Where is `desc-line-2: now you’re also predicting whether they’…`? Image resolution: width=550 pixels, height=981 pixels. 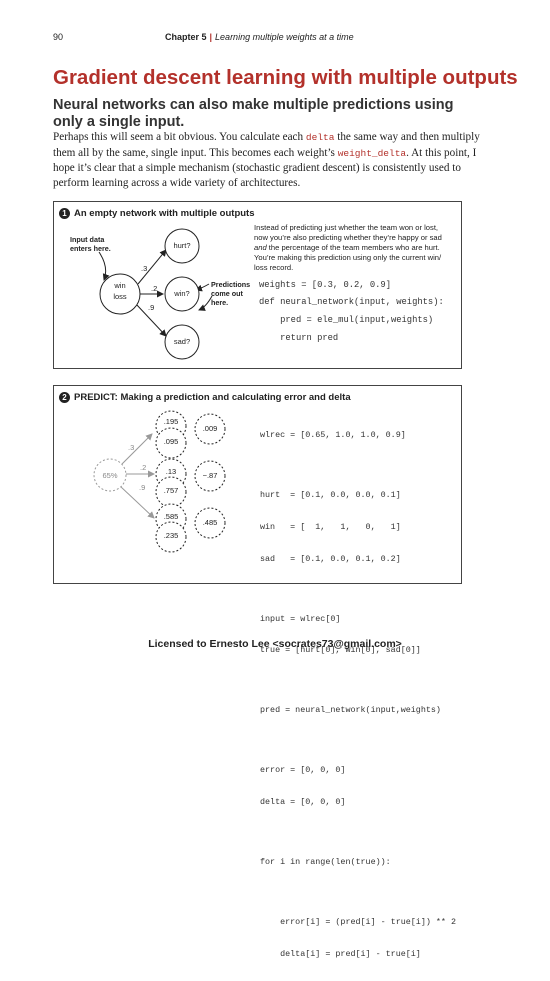
desc-line-2: now you’re also predicting whether they’… is located at coordinates (348, 237).